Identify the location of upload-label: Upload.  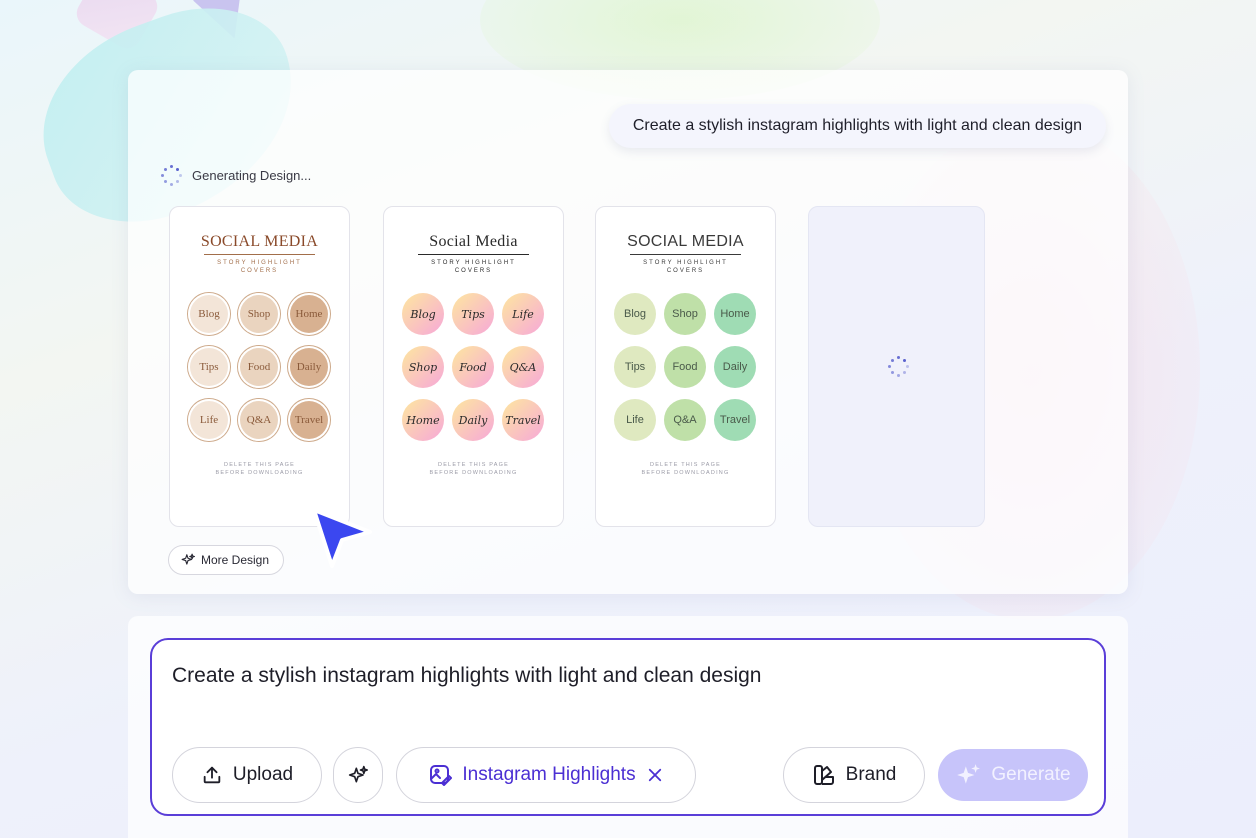
(263, 774).